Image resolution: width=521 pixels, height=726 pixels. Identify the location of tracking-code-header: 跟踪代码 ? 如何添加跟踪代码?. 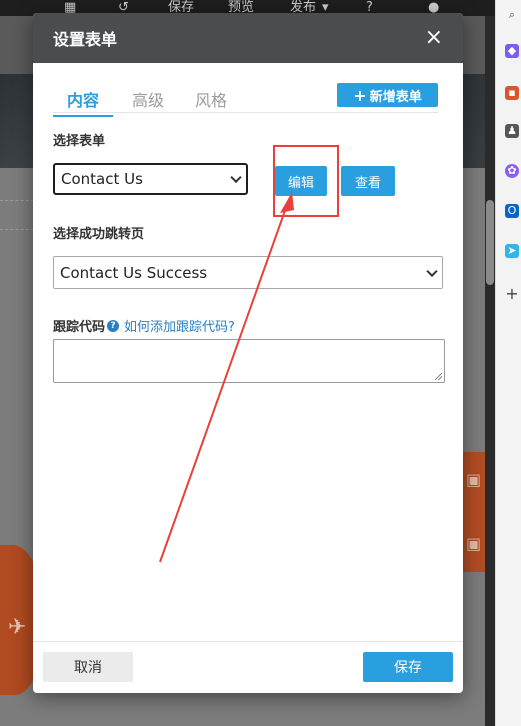
(144, 325).